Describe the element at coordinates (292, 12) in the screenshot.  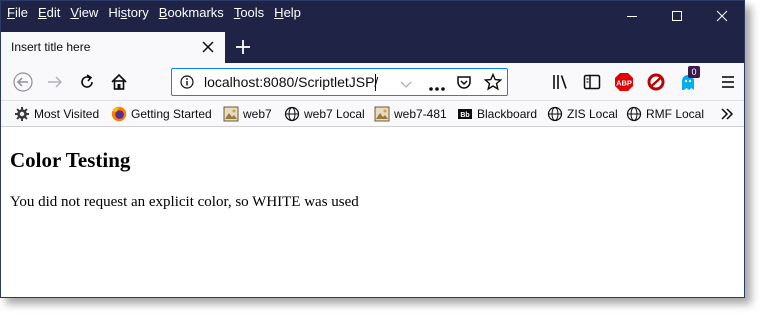
I see `menu-help-label: elp` at that location.